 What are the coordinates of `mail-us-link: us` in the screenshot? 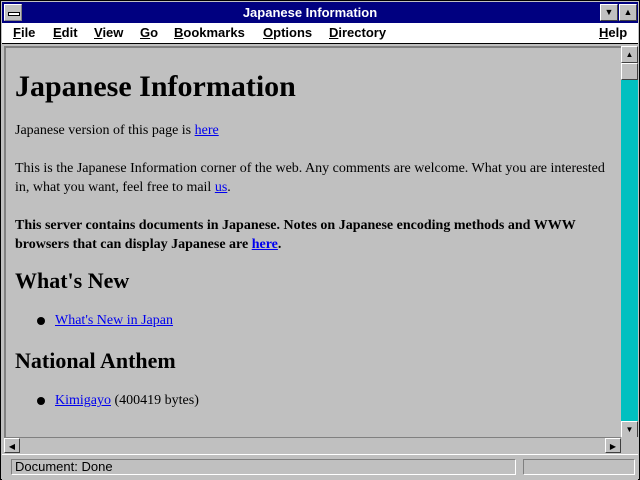 It's located at (221, 187).